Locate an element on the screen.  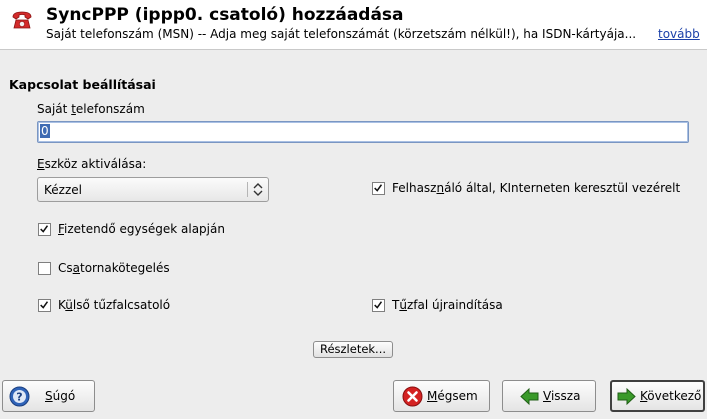
updown-arrows-icon is located at coordinates (258, 189).